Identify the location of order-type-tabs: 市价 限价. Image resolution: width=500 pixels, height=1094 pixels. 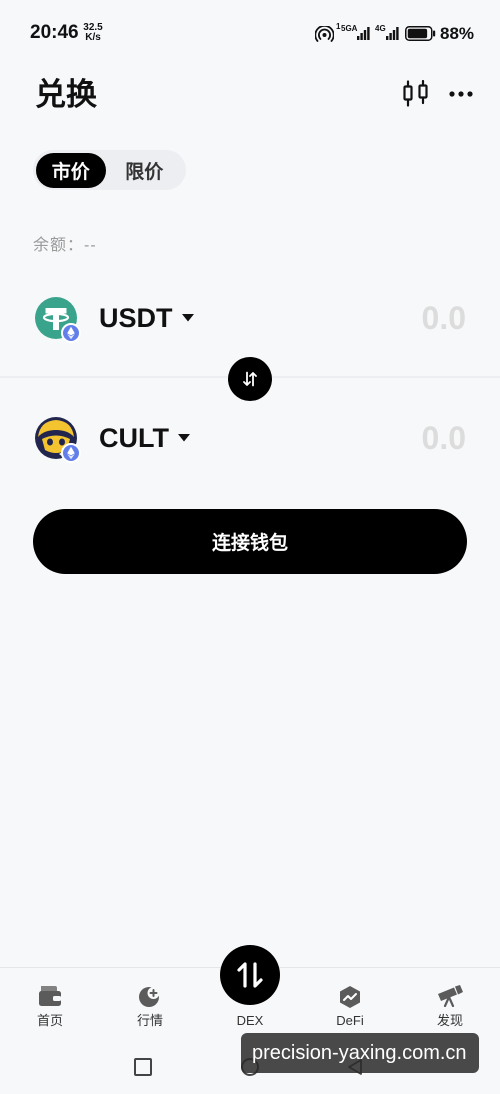
(109, 170).